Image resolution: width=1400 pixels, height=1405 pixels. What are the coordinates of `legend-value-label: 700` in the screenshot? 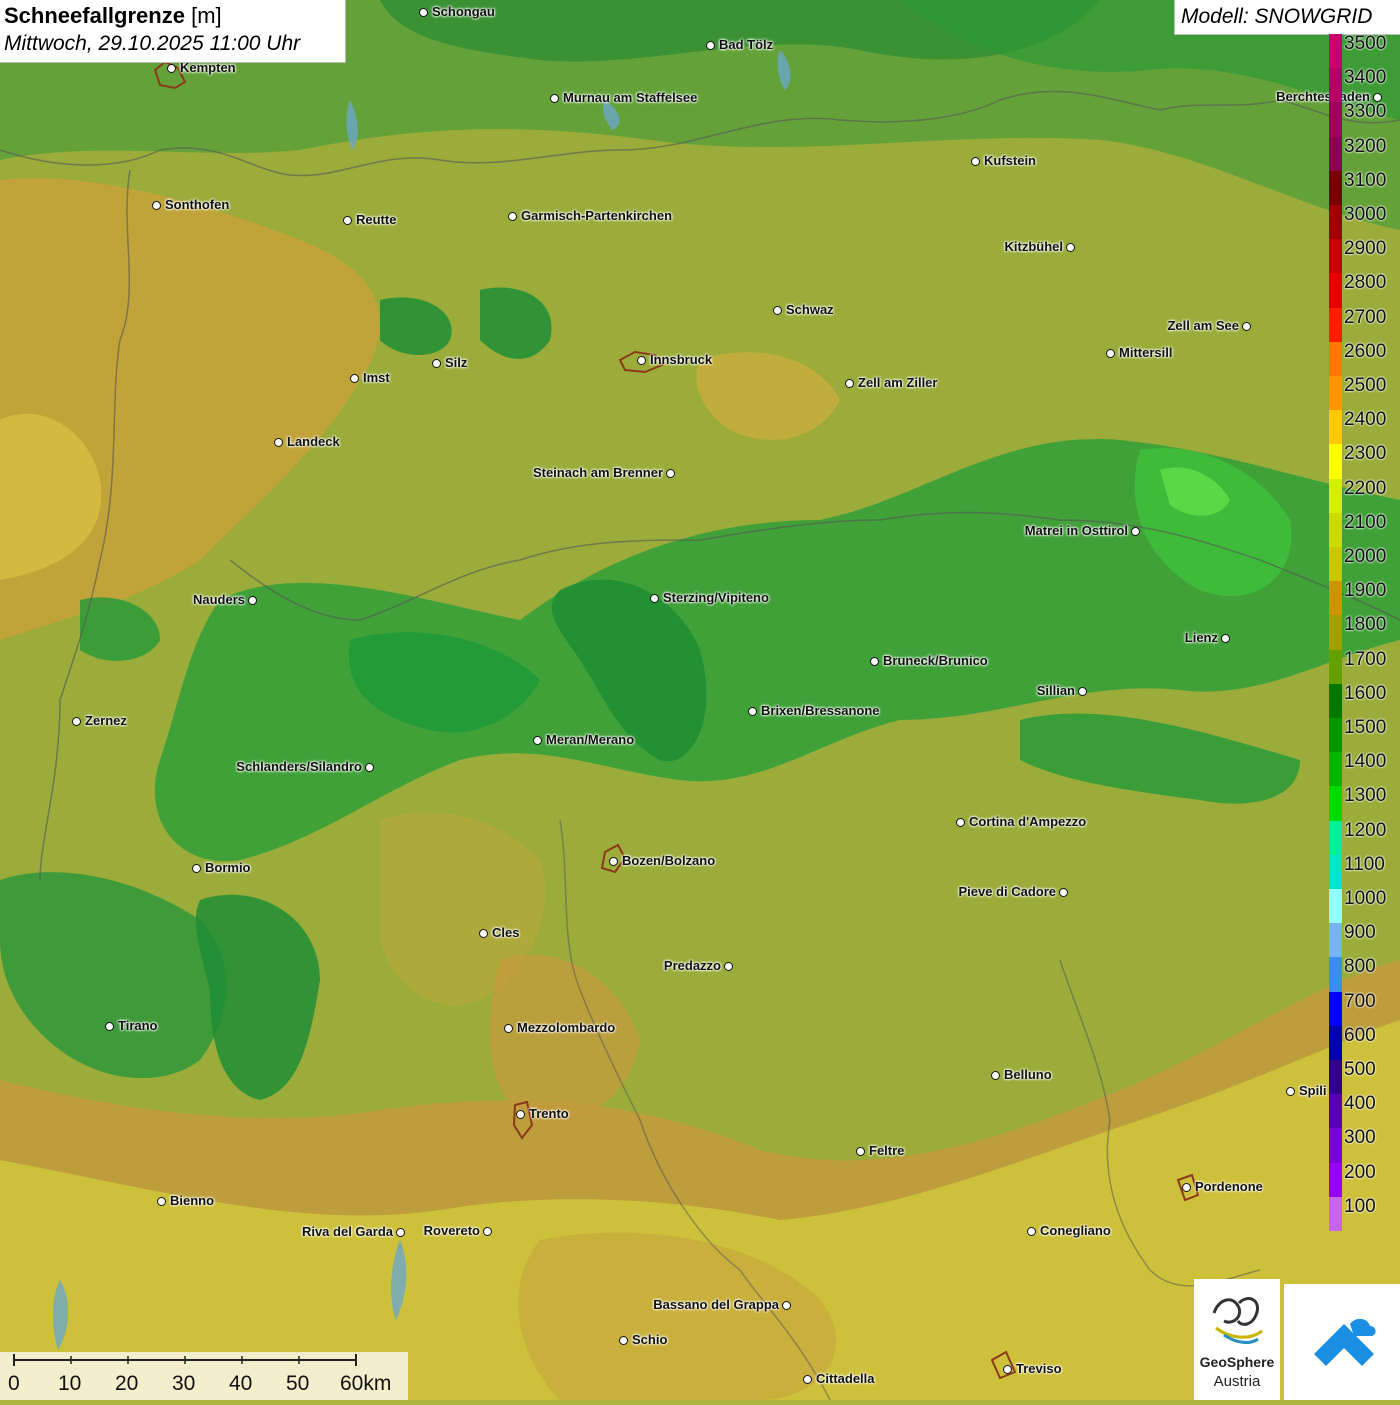 It's located at (1360, 1001).